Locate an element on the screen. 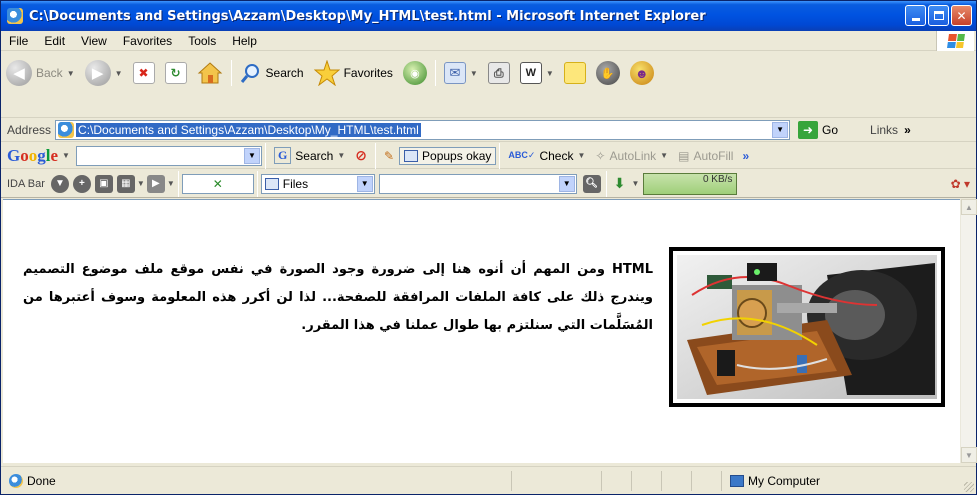  menu-edit: Edit is located at coordinates (54, 41).